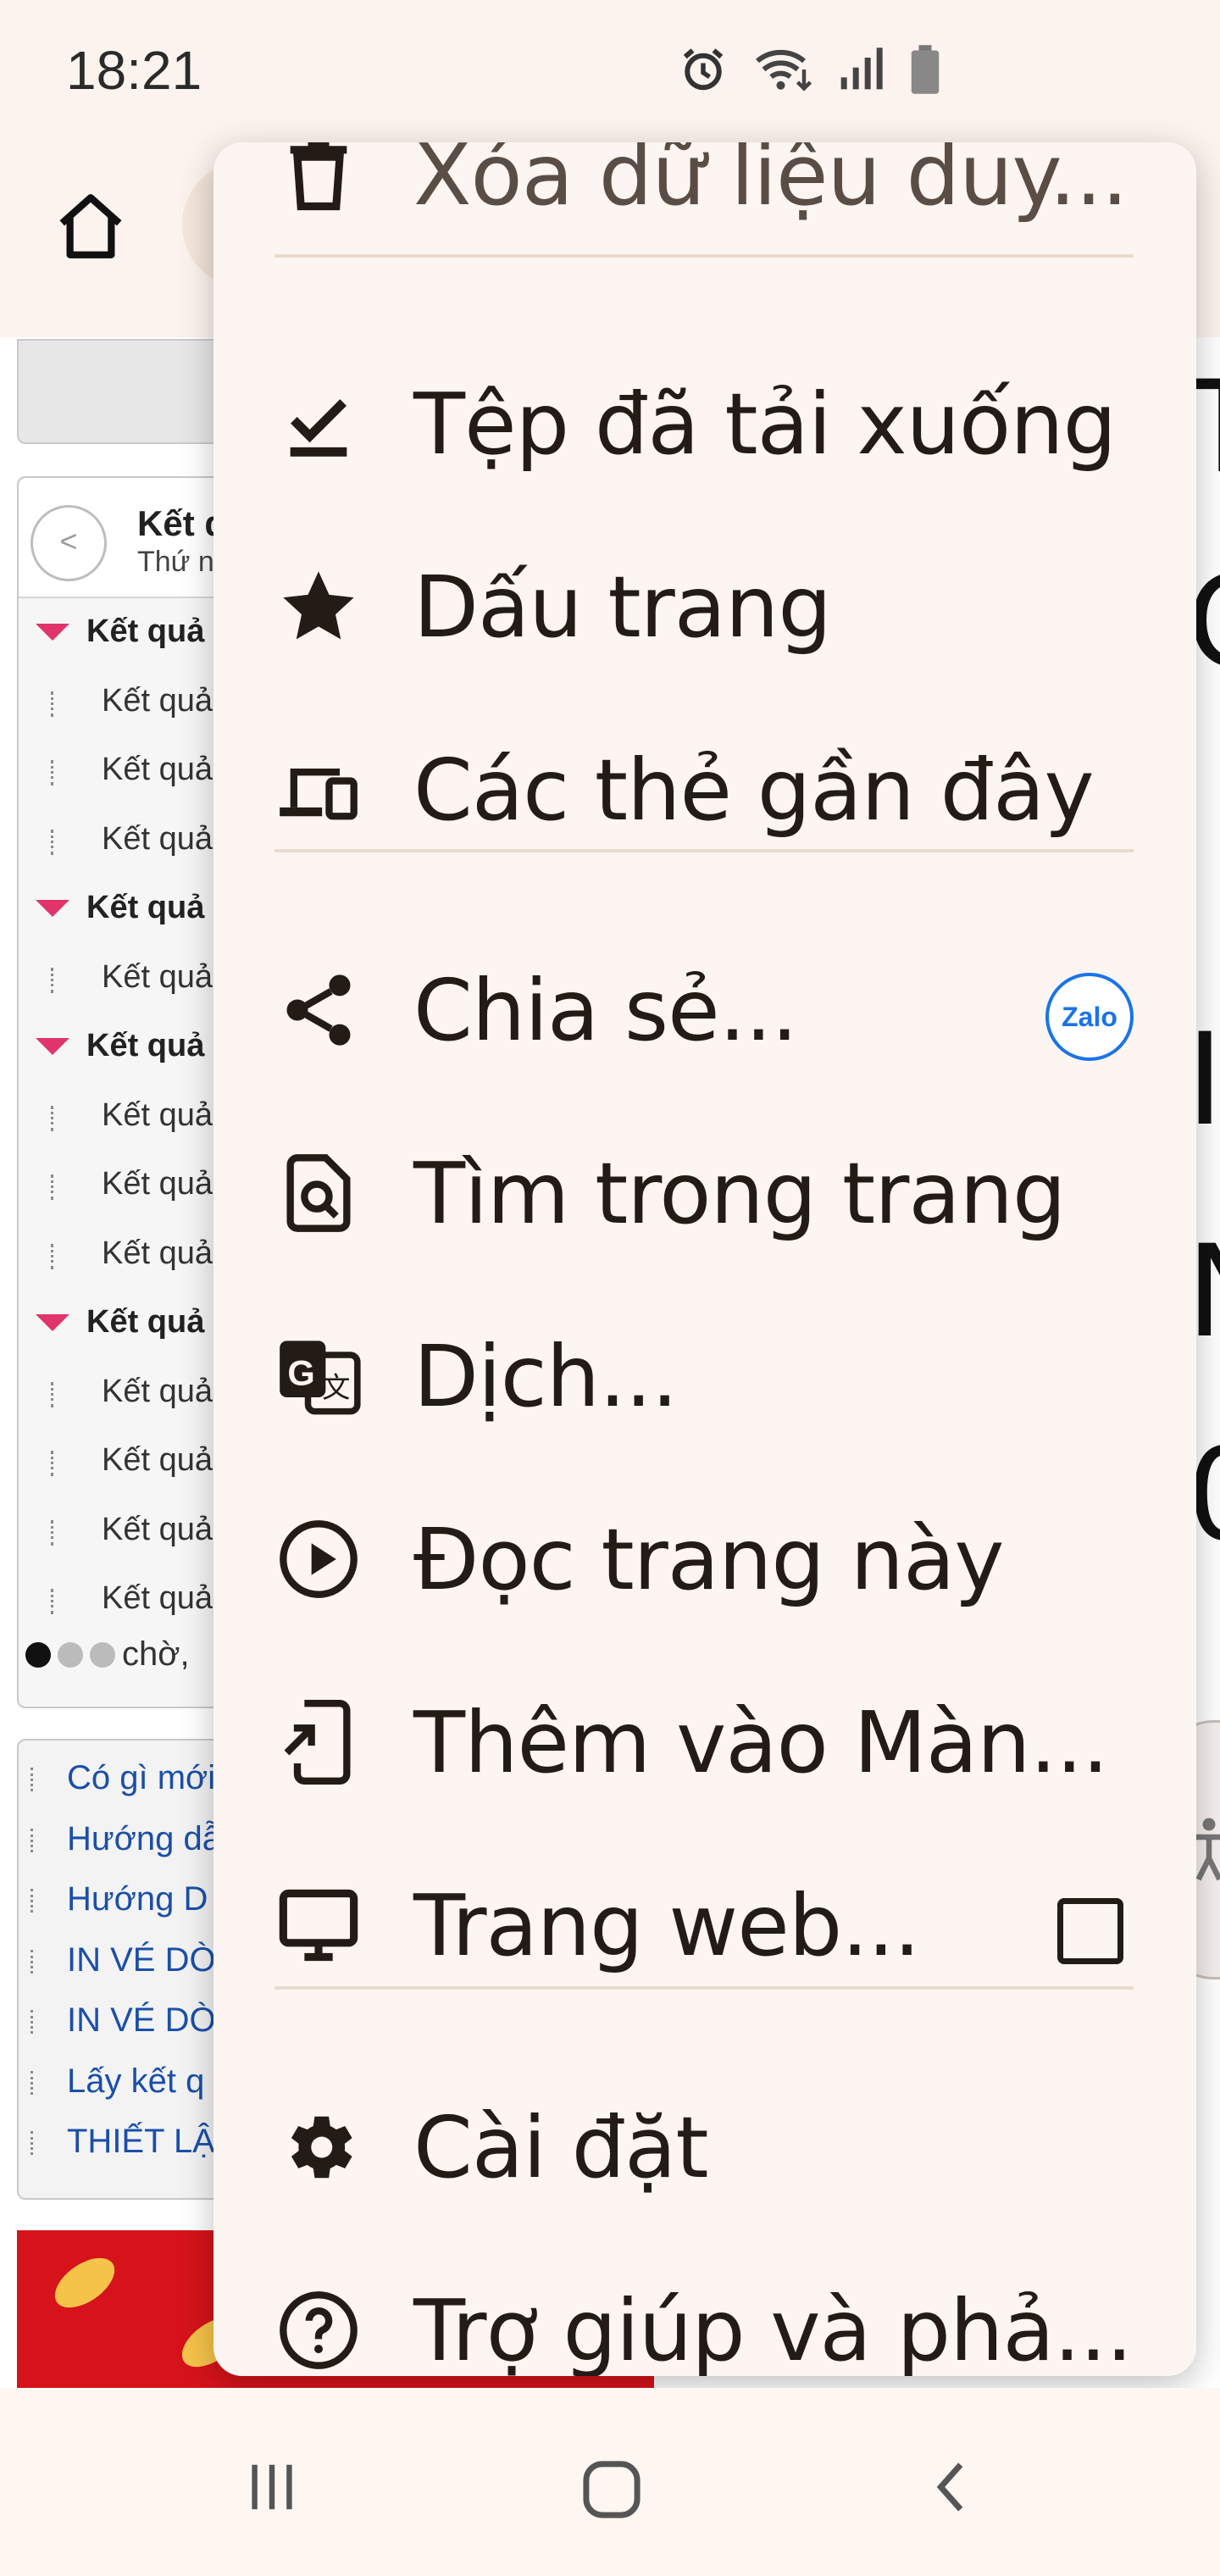 The height and width of the screenshot is (2576, 1220). What do you see at coordinates (784, 70) in the screenshot?
I see `wifi-icon` at bounding box center [784, 70].